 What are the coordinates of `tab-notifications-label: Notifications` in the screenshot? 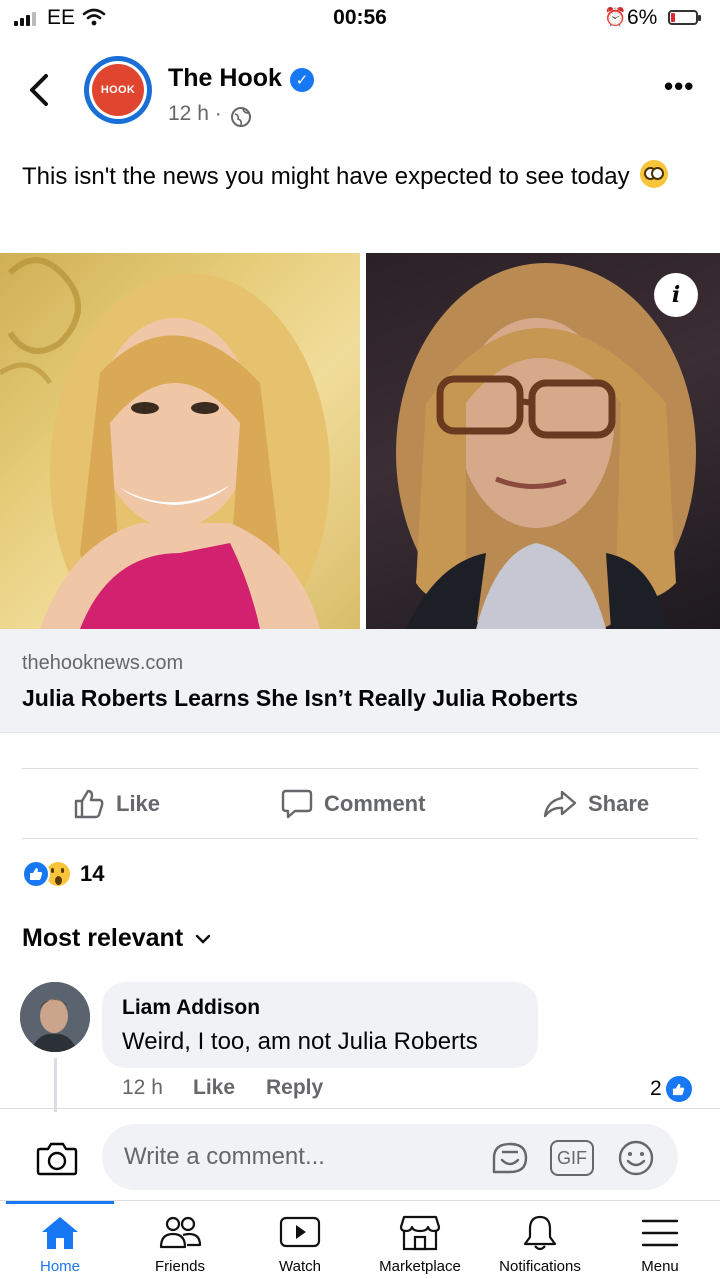 It's located at (540, 1266).